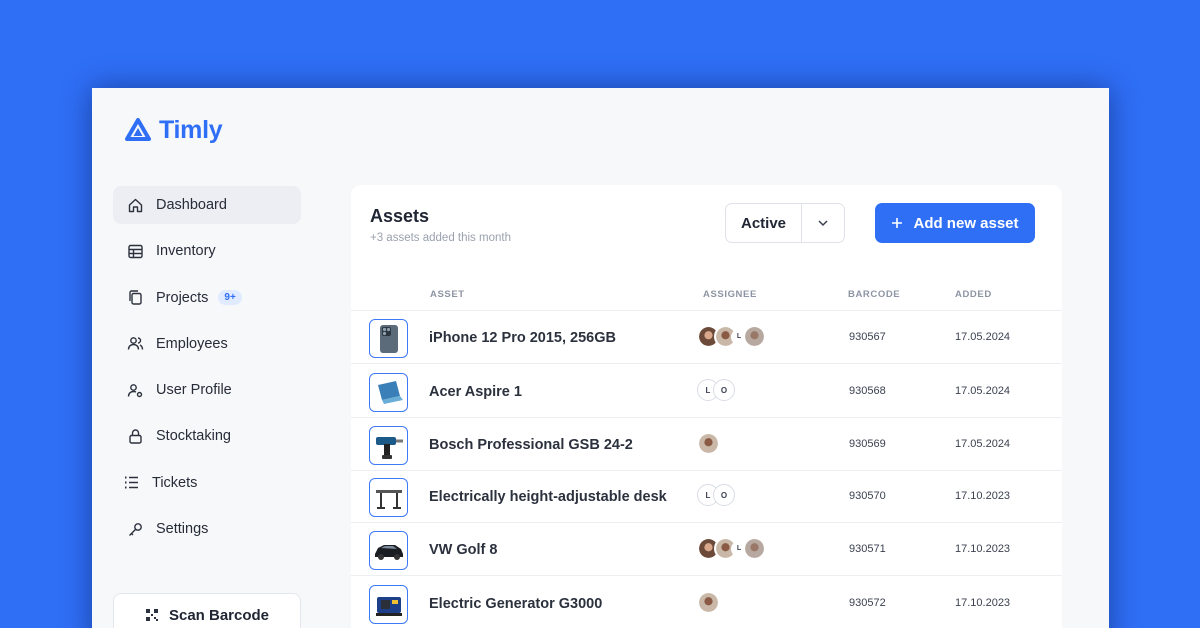 This screenshot has width=1200, height=628. Describe the element at coordinates (966, 223) in the screenshot. I see `add-new-asset-label: Add new asset` at that location.